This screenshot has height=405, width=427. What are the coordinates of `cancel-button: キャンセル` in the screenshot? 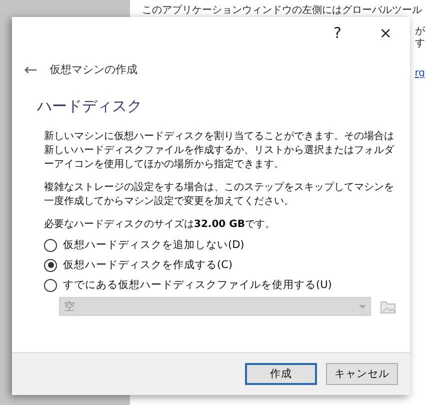 It's located at (362, 374).